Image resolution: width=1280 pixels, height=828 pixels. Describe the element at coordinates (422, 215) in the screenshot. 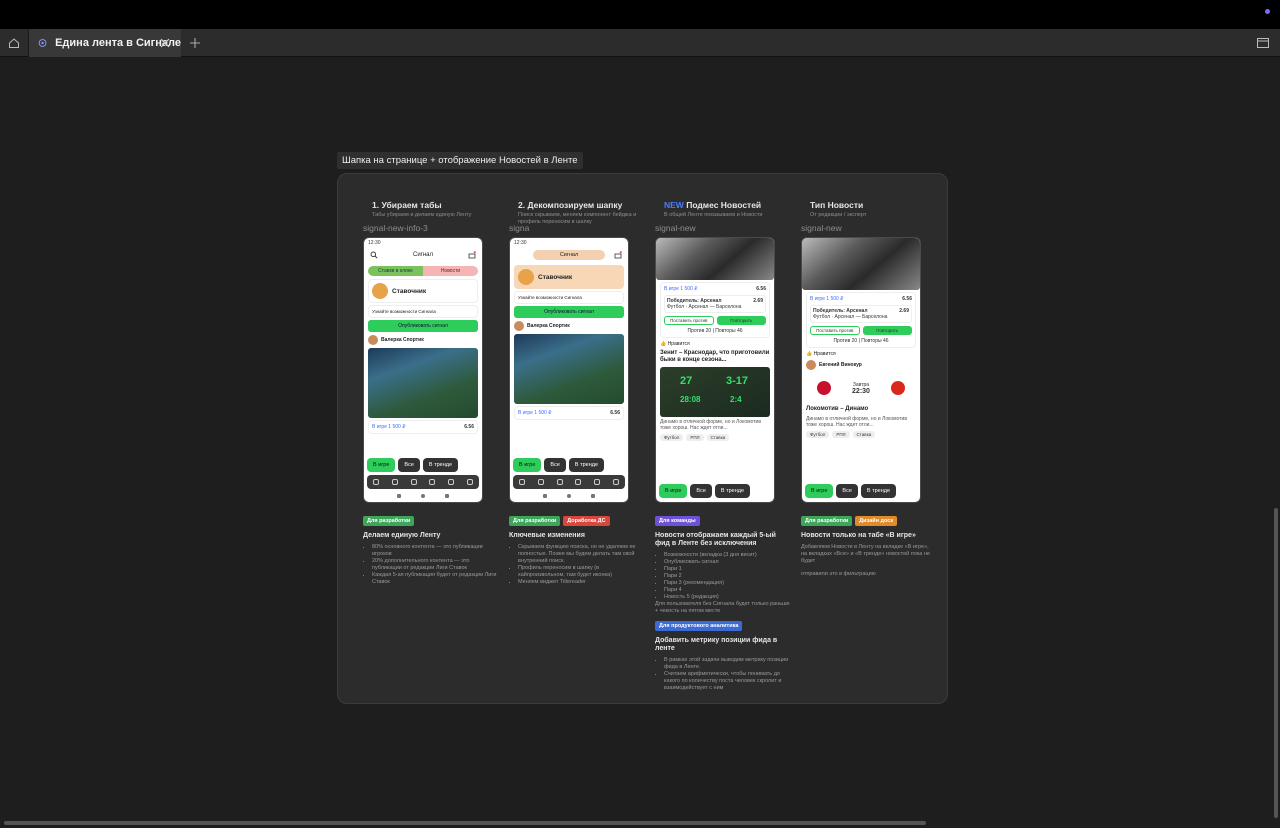

I see `column-sub: Табы убираем и делаем единую Ленту` at that location.